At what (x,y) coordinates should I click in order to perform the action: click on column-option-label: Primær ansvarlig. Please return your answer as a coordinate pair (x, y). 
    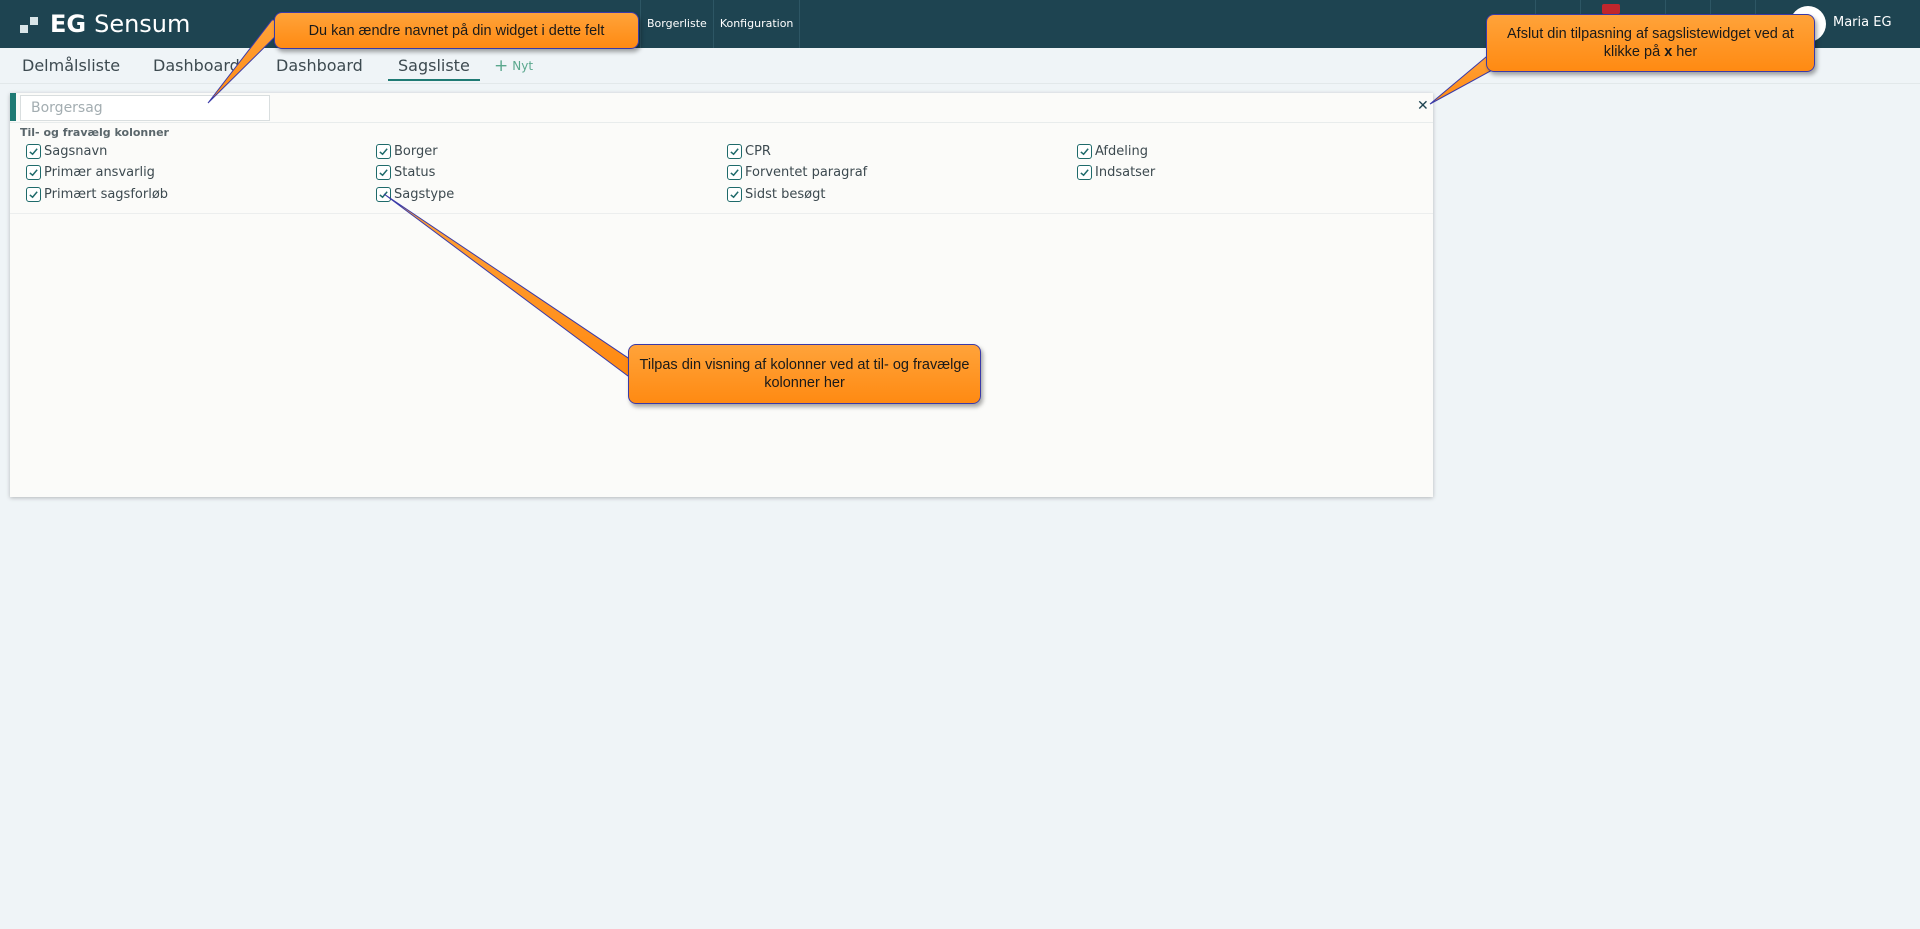
    Looking at the image, I should click on (99, 172).